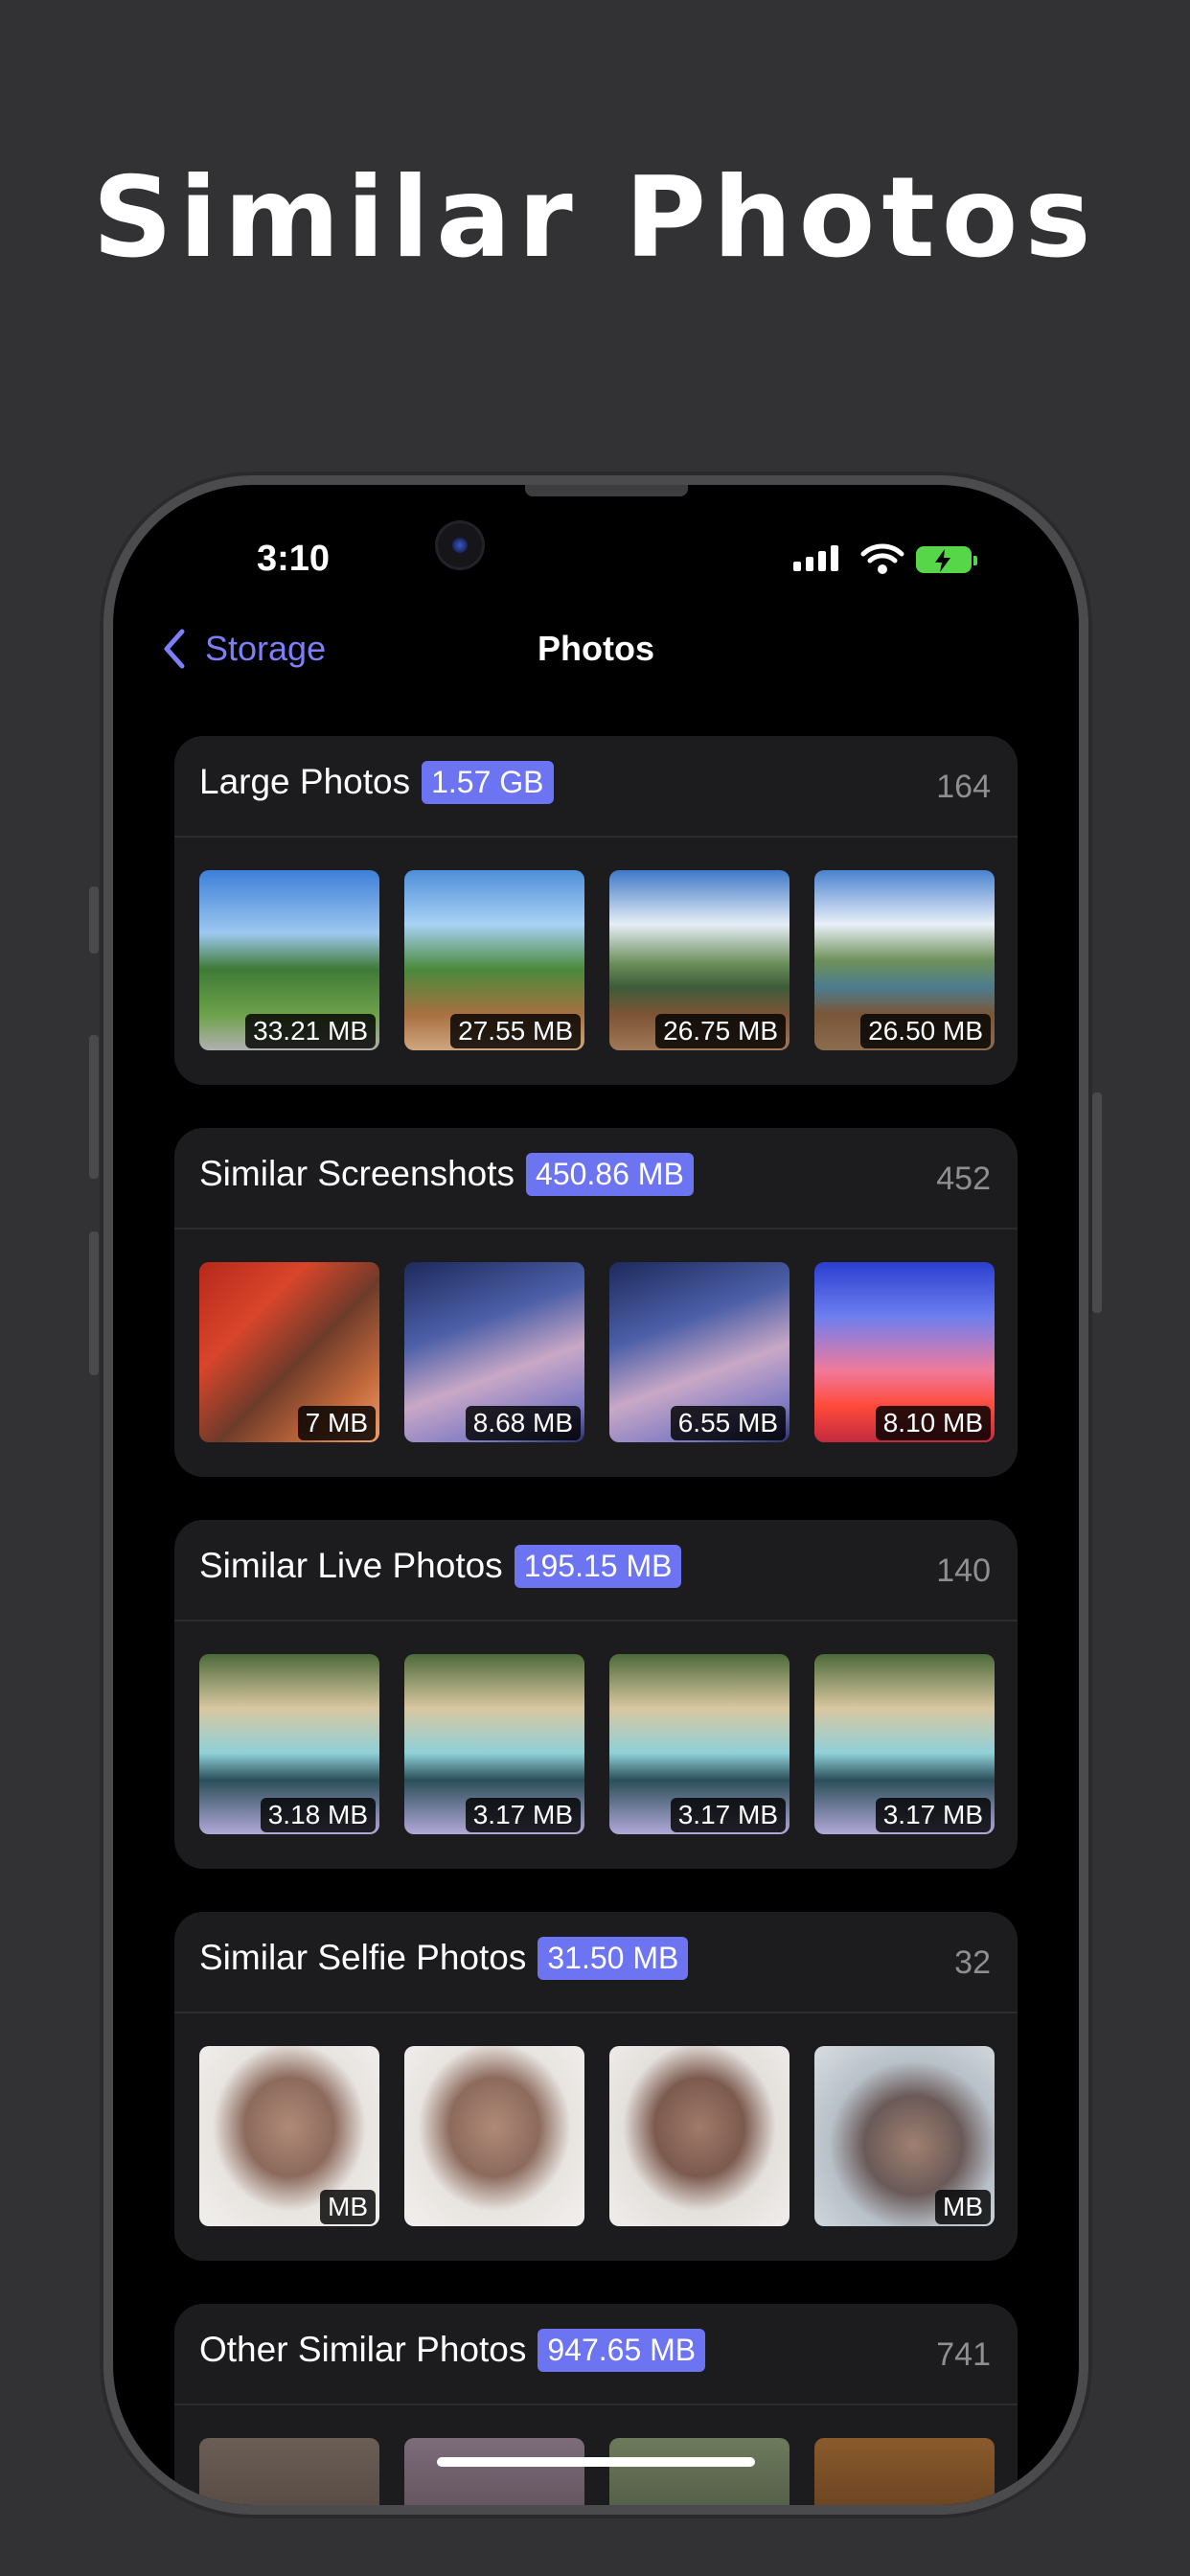 Image resolution: width=1190 pixels, height=2576 pixels. I want to click on file-size-label: 8.10 MB, so click(933, 1423).